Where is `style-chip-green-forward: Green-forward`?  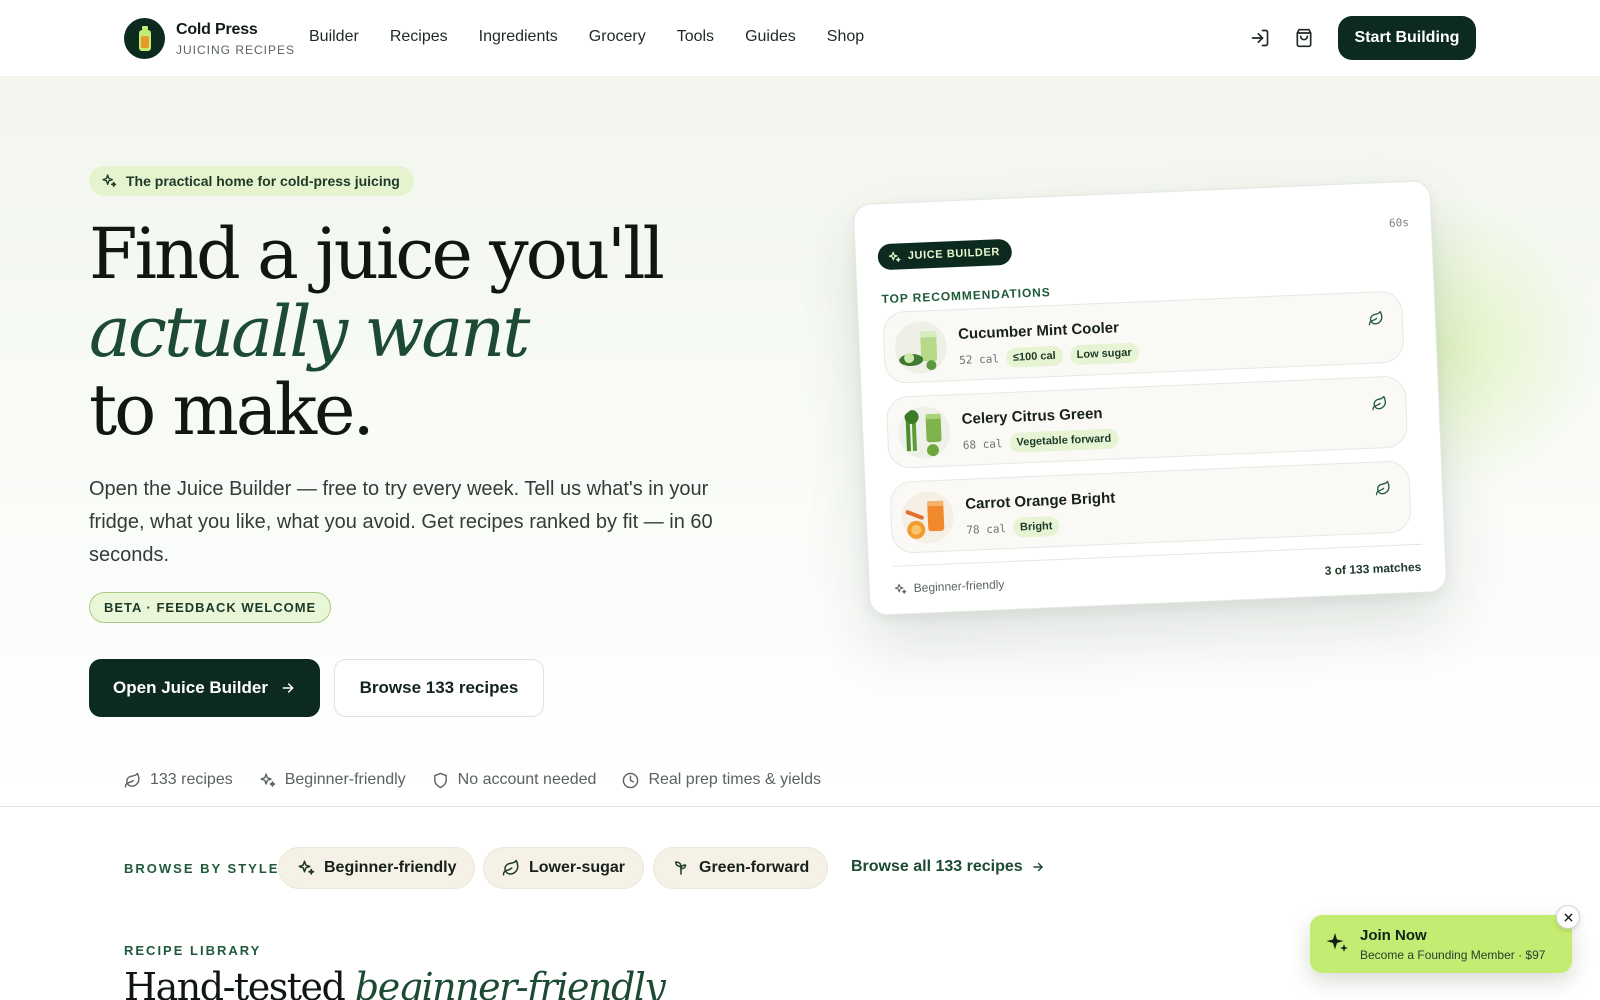
style-chip-green-forward: Green-forward is located at coordinates (741, 868).